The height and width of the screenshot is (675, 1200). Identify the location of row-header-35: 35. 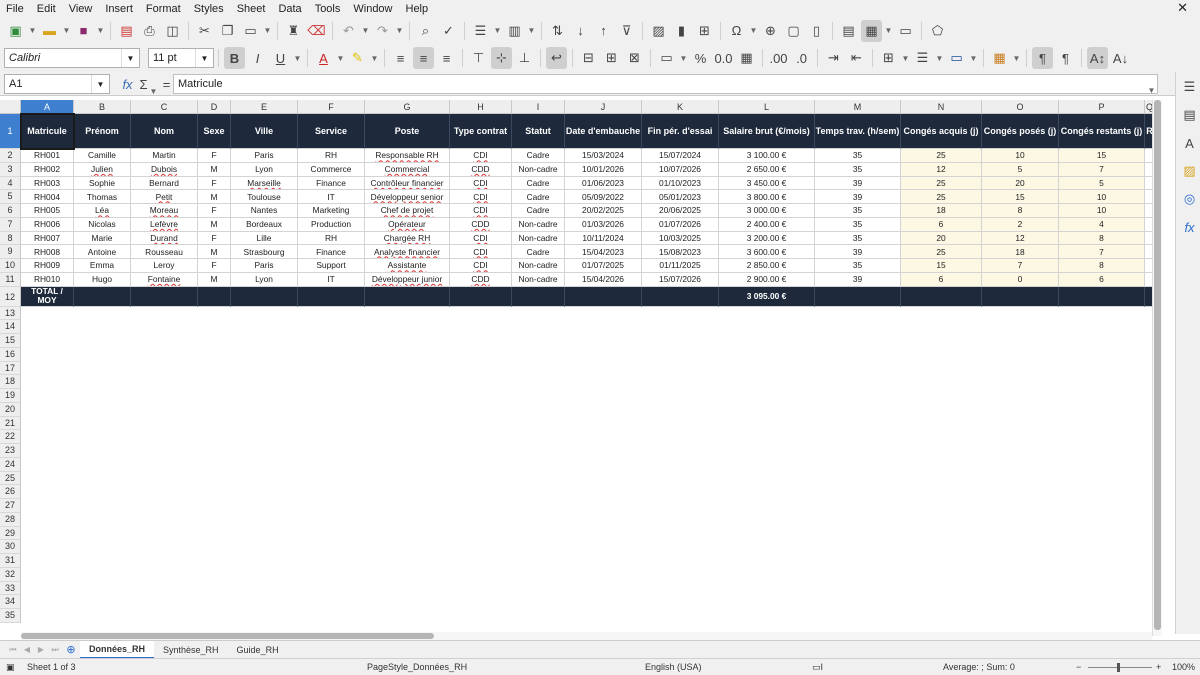
(10, 616).